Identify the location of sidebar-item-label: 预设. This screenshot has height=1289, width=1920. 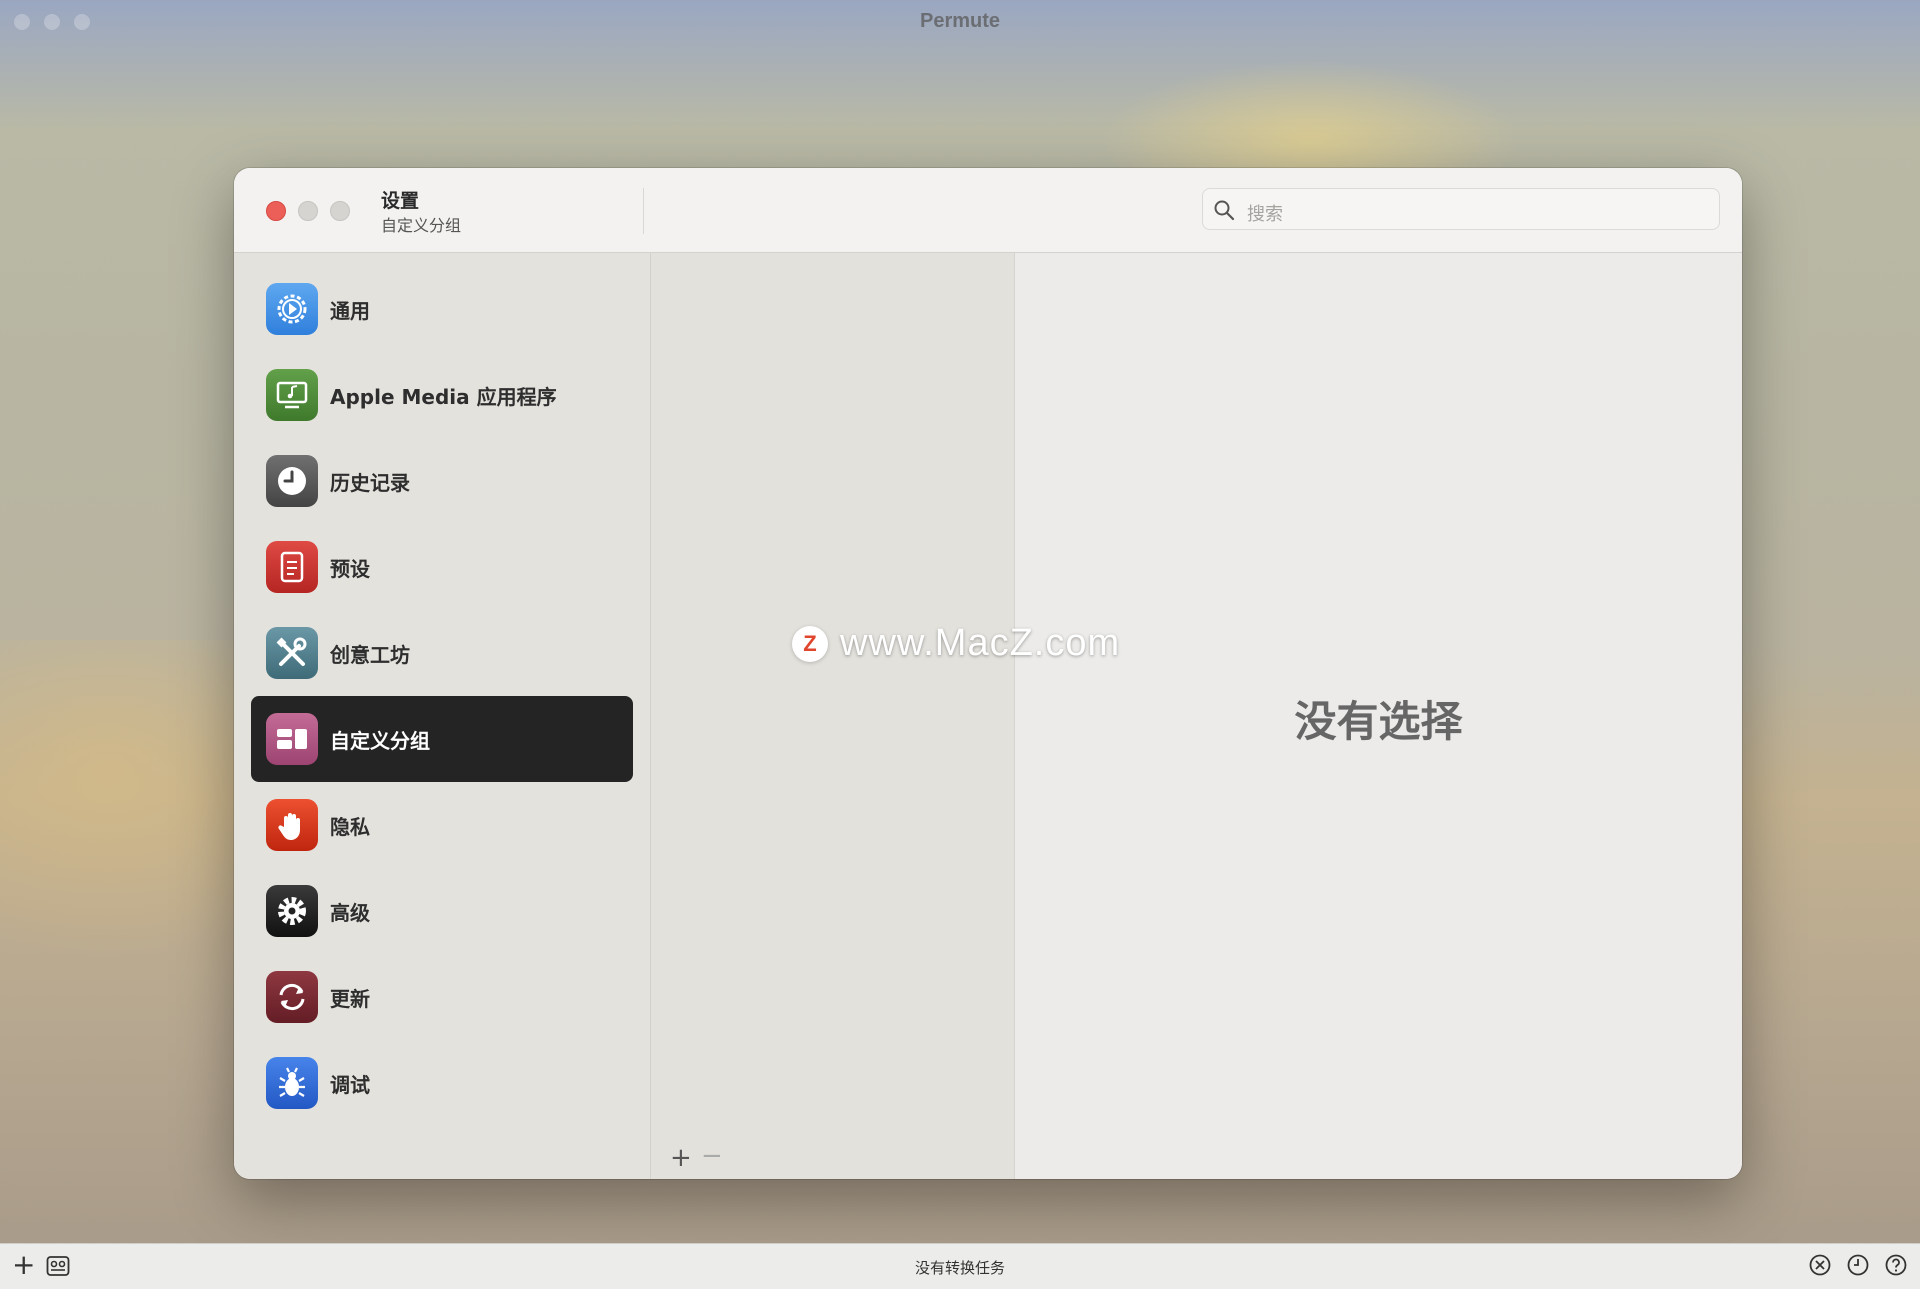
(350, 569).